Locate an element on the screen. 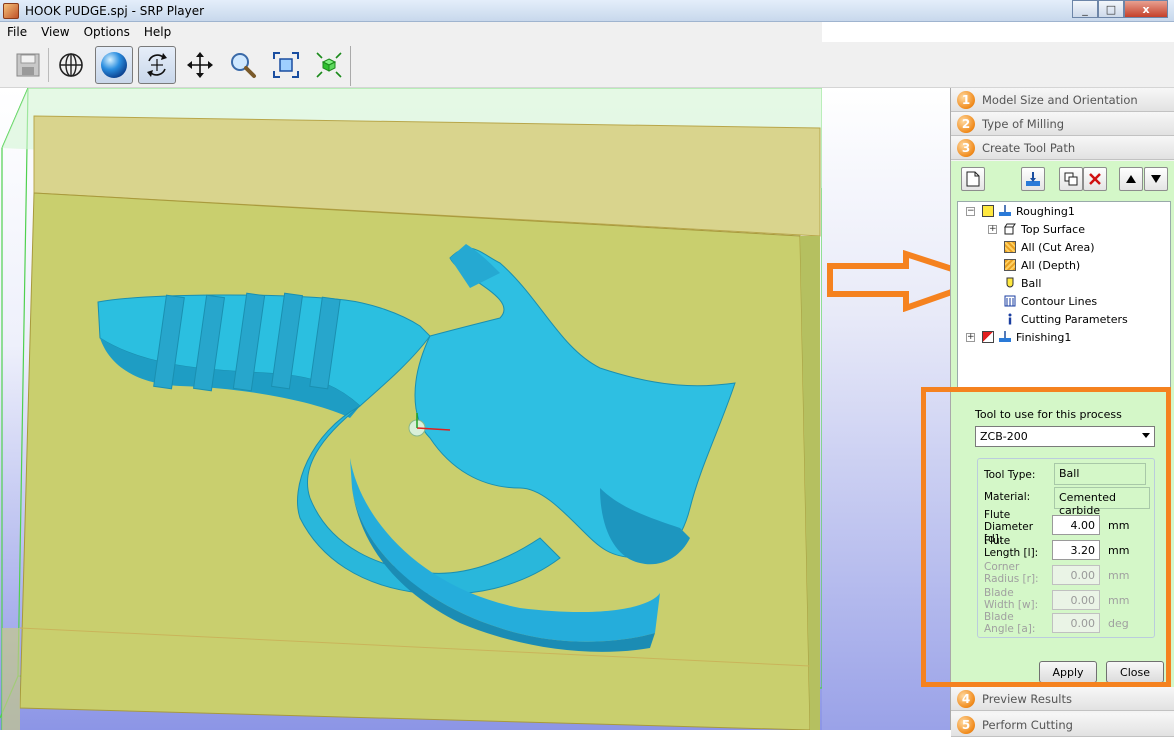 This screenshot has width=1174, height=737. menu-file: File is located at coordinates (17, 32).